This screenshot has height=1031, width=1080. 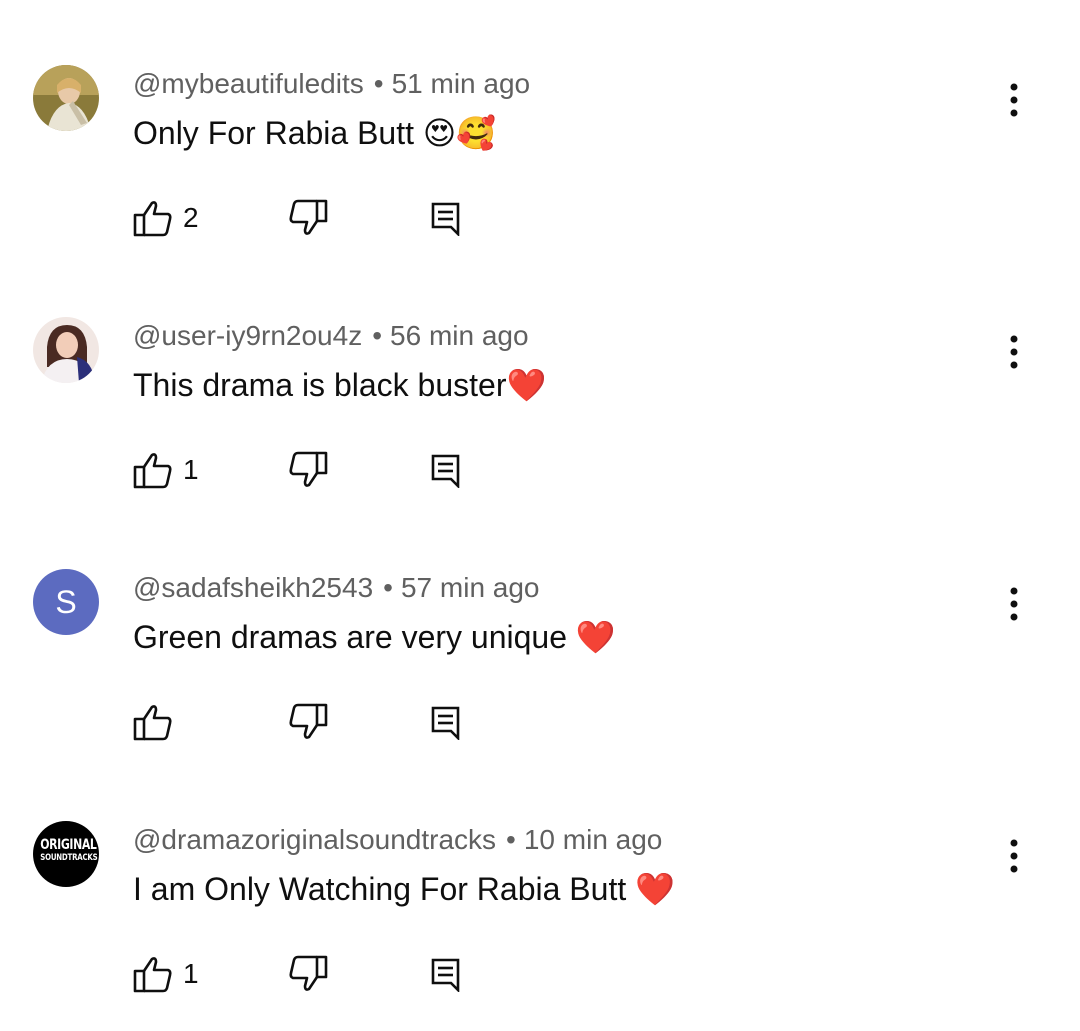 I want to click on comment-text: Only For Rabia Butt 😍🥰, so click(x=315, y=133).